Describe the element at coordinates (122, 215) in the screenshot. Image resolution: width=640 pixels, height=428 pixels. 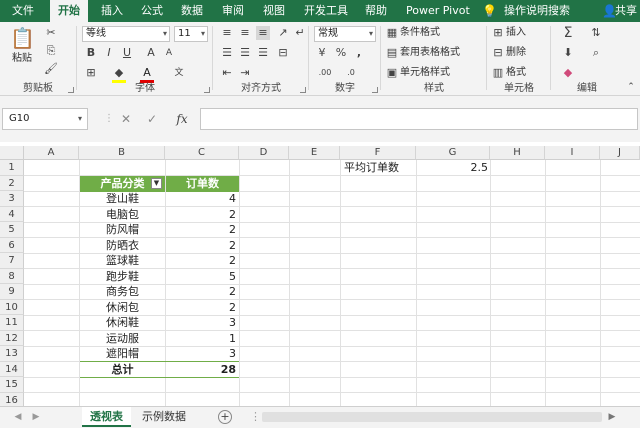
I see `pivot-category-cell: 电脑包` at that location.